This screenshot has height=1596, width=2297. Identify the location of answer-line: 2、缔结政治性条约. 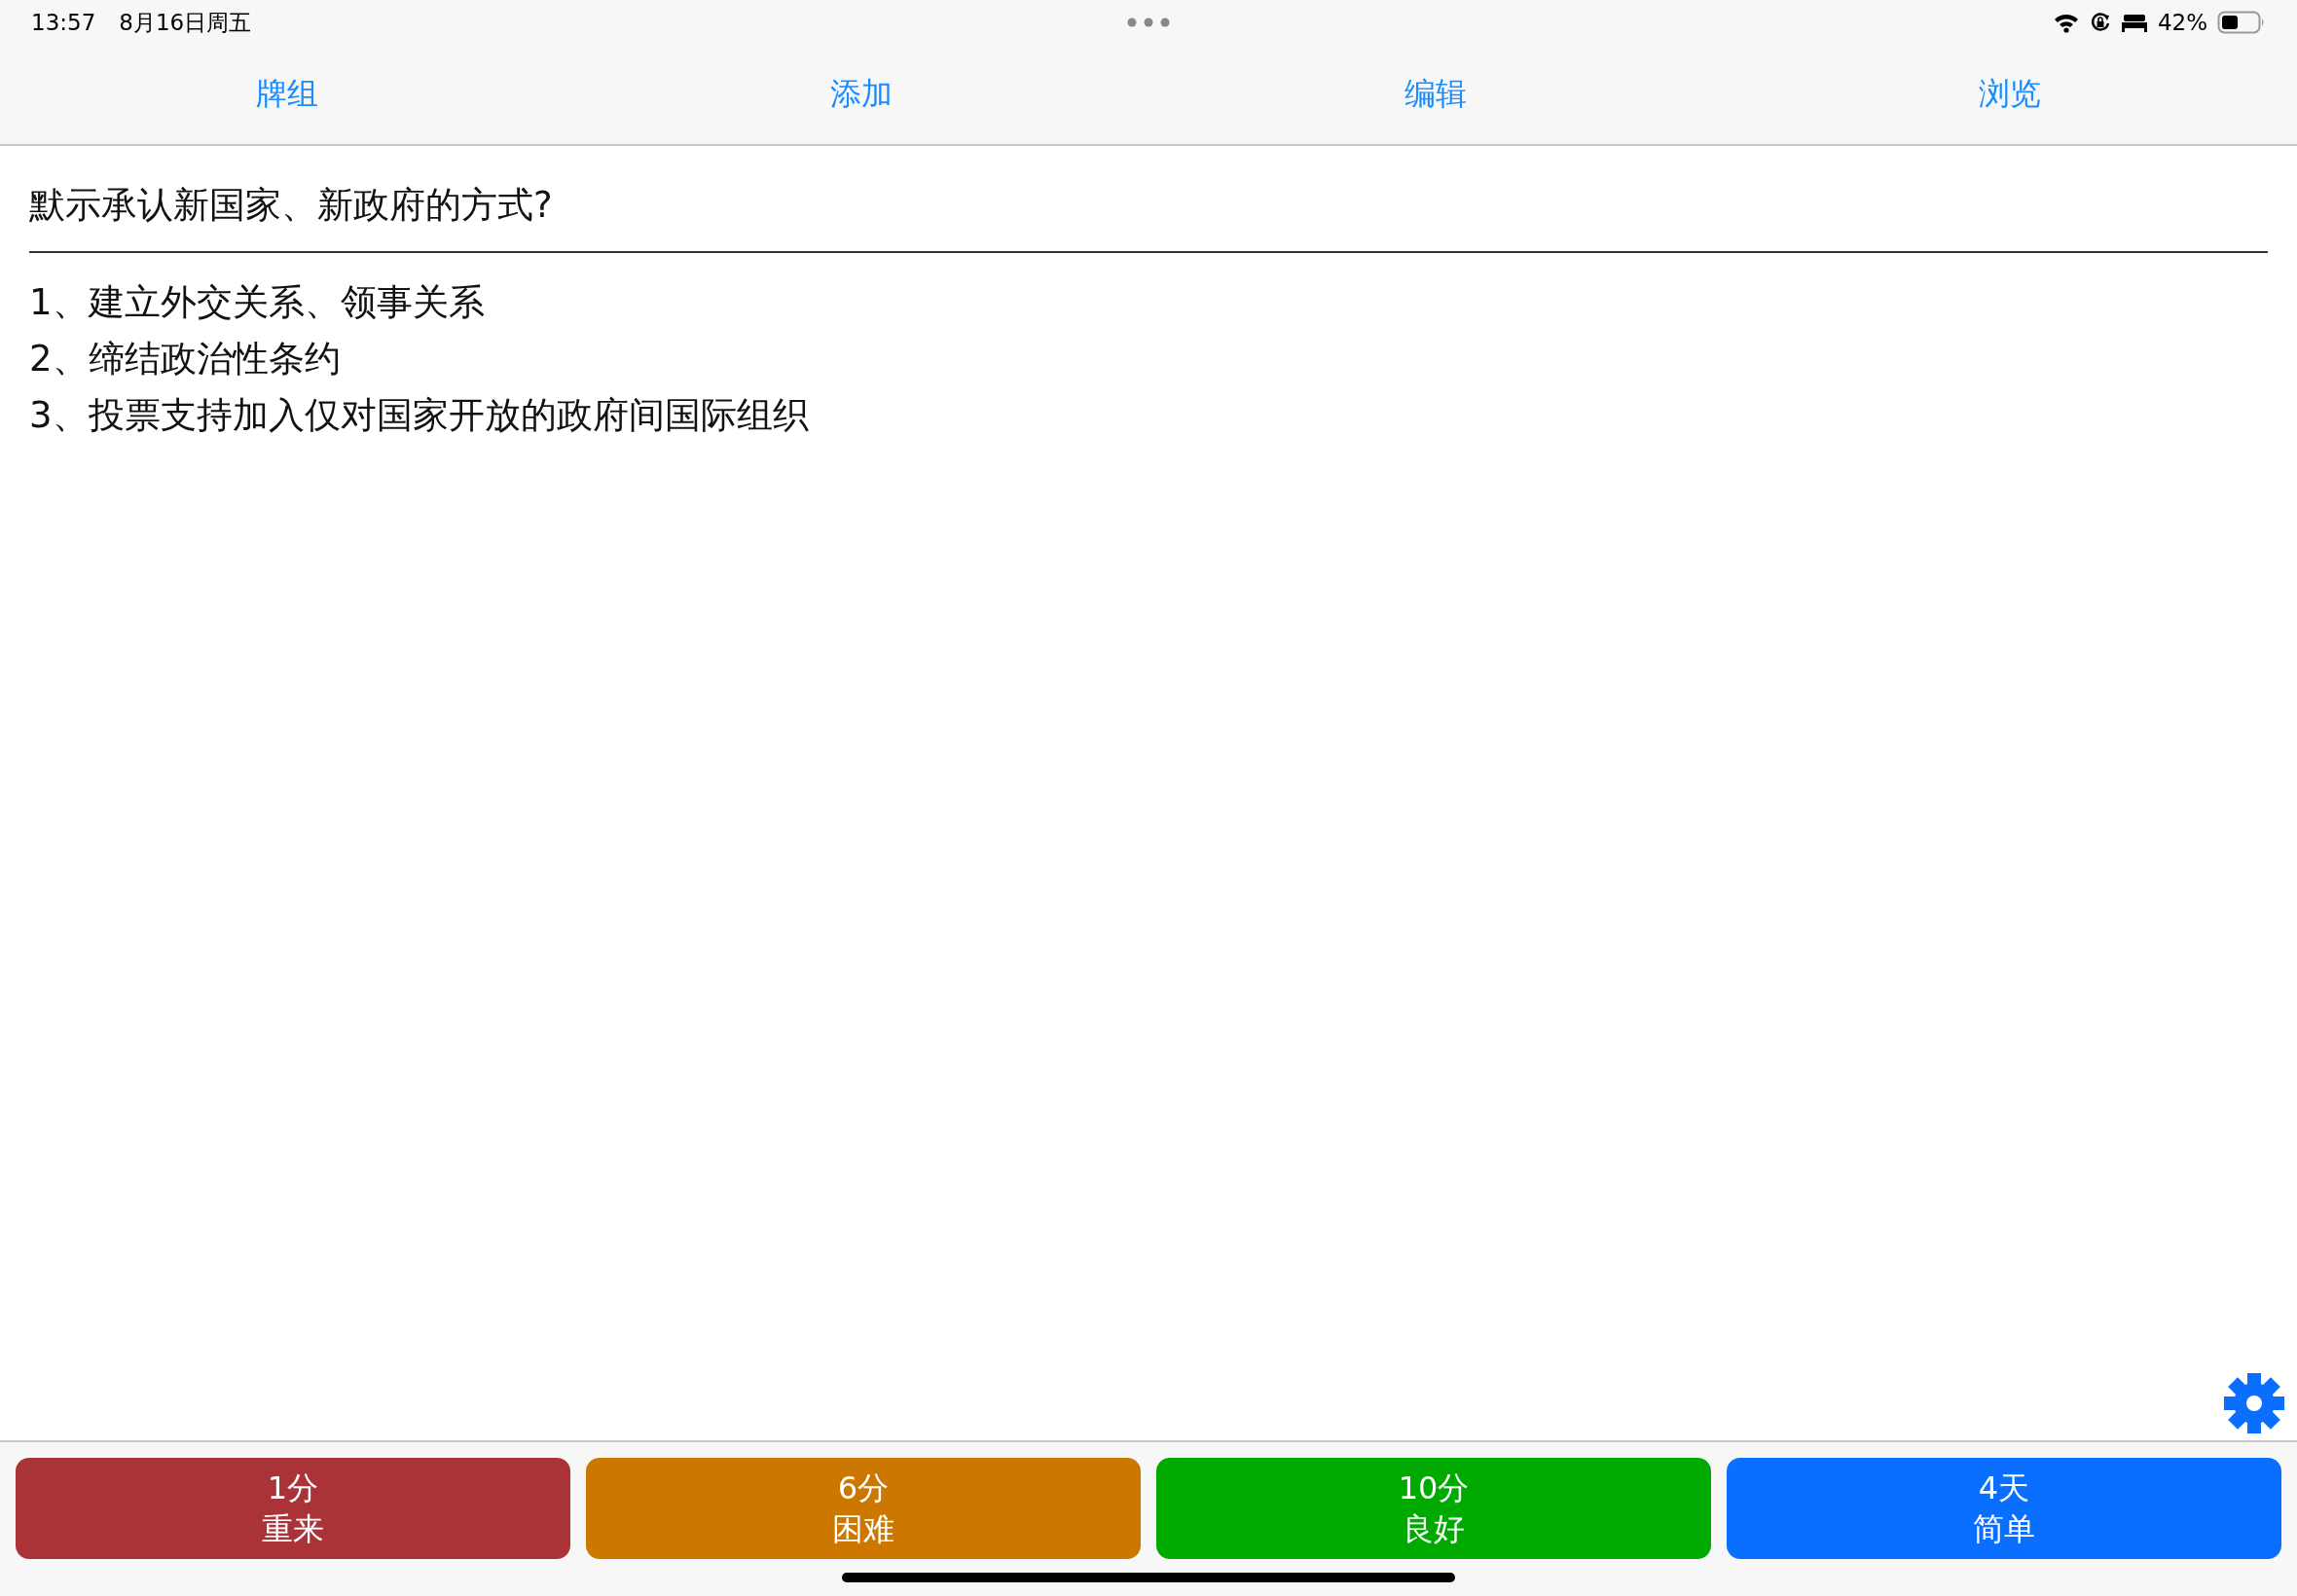
(185, 359).